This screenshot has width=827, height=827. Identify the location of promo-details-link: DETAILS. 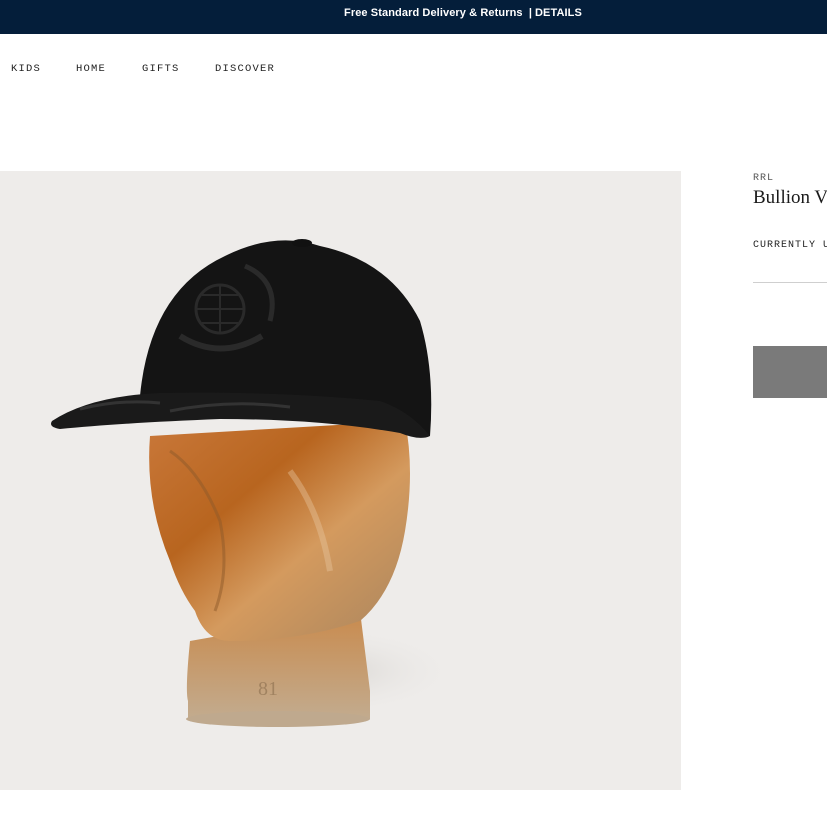
(558, 13).